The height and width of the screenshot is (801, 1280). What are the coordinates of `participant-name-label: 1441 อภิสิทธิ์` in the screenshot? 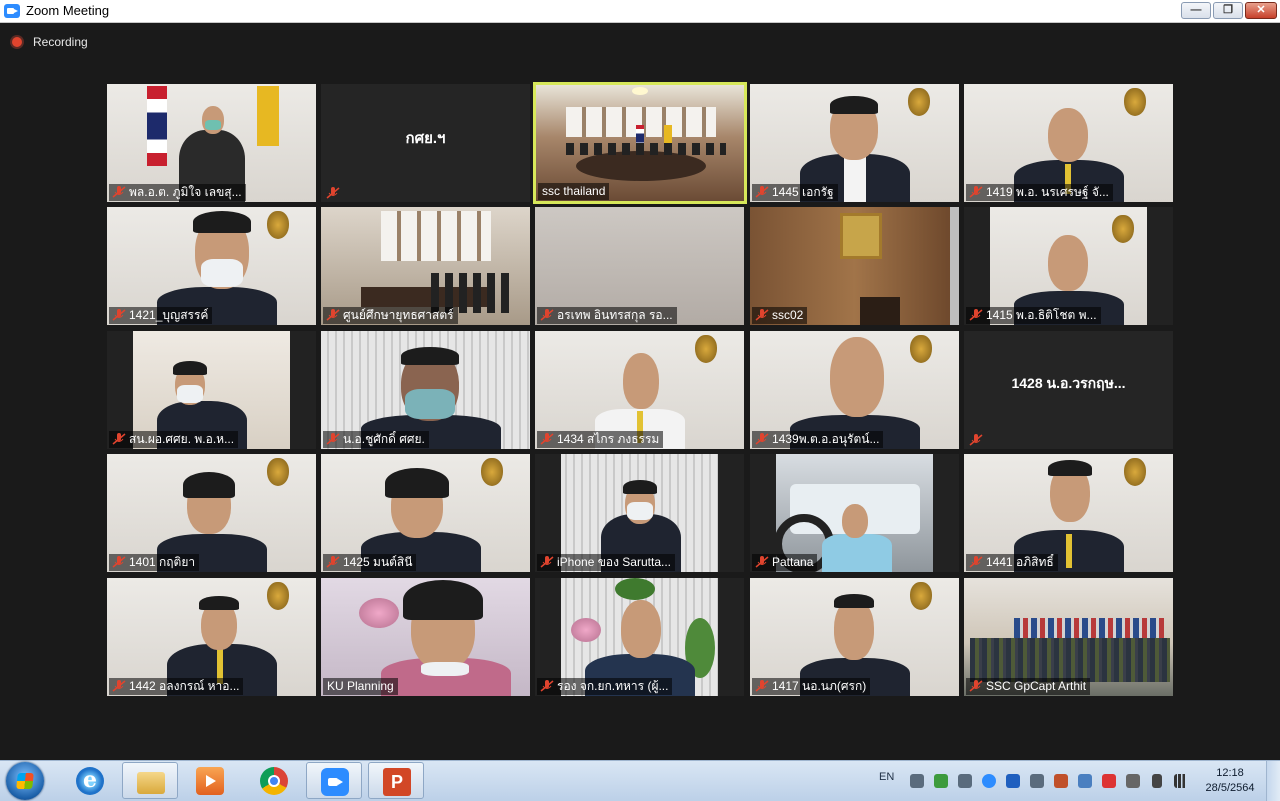 It's located at (1012, 562).